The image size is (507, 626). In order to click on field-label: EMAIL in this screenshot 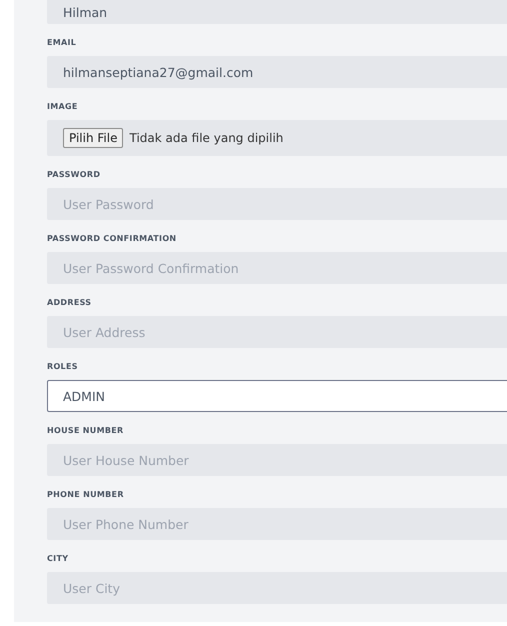, I will do `click(62, 43)`.